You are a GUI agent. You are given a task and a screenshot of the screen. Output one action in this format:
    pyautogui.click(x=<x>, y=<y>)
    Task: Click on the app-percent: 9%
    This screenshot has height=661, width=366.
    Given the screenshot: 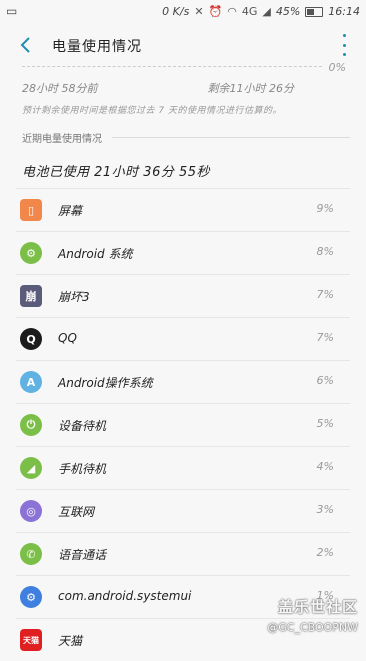 What is the action you would take?
    pyautogui.click(x=325, y=208)
    